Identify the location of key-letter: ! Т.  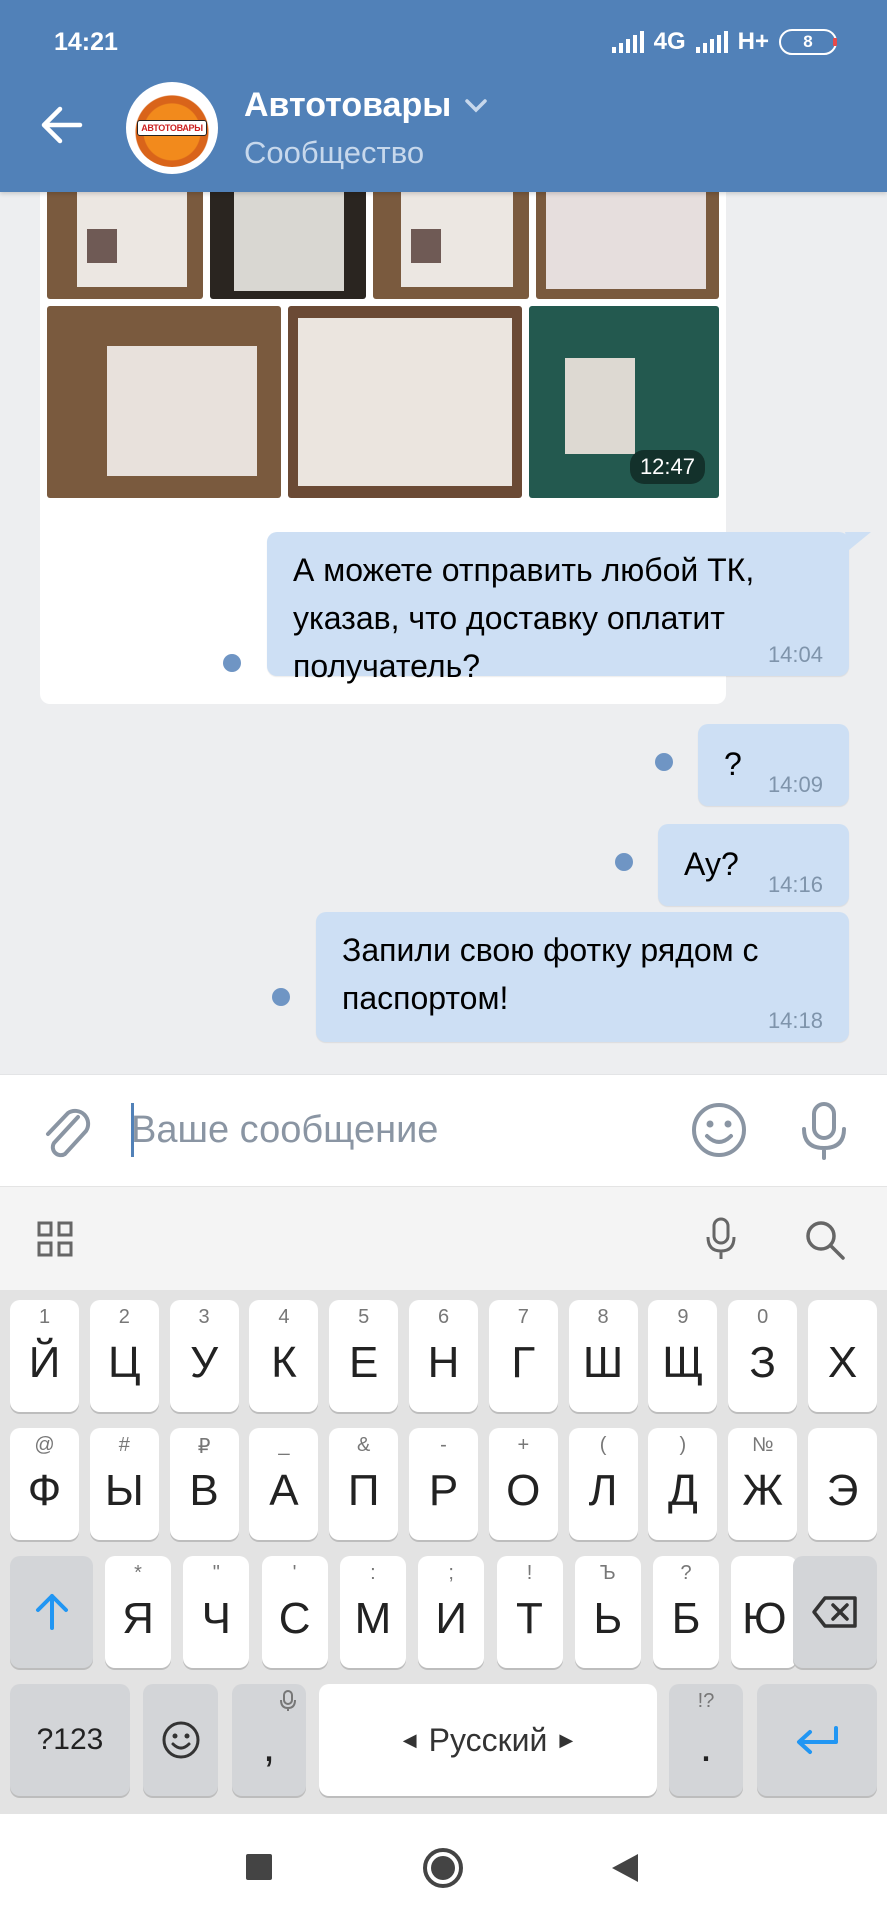
(529, 1612).